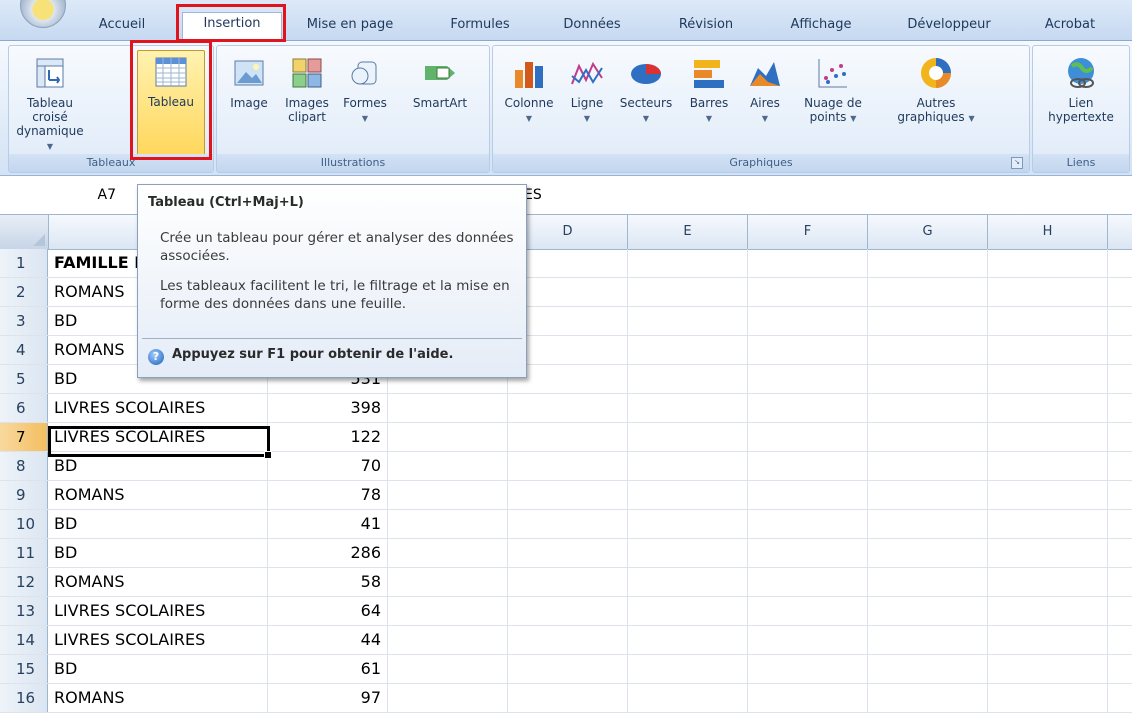 The image size is (1132, 727). Describe the element at coordinates (592, 25) in the screenshot. I see `tab-donnees: Données` at that location.